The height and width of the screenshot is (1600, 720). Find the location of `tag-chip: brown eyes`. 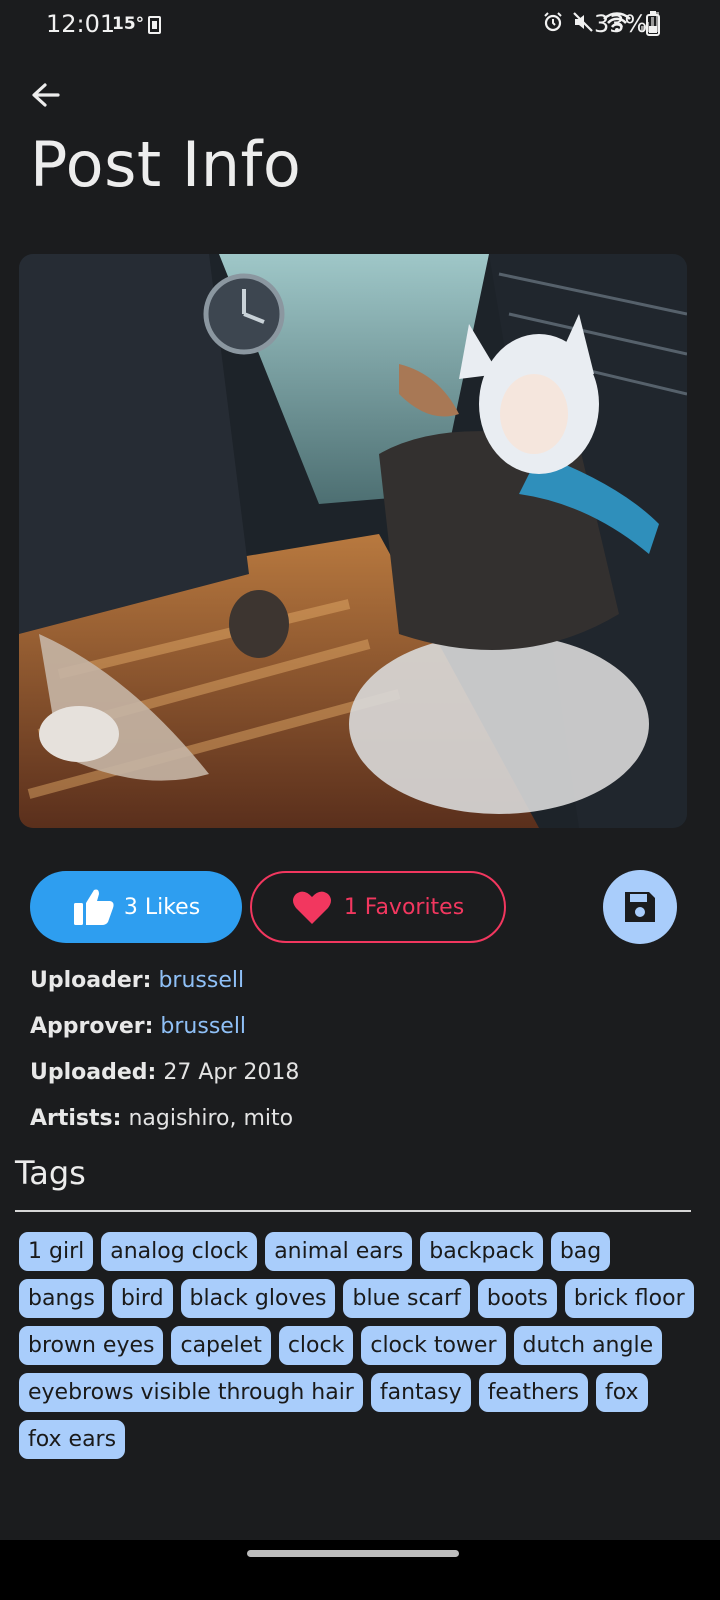

tag-chip: brown eyes is located at coordinates (91, 1345).